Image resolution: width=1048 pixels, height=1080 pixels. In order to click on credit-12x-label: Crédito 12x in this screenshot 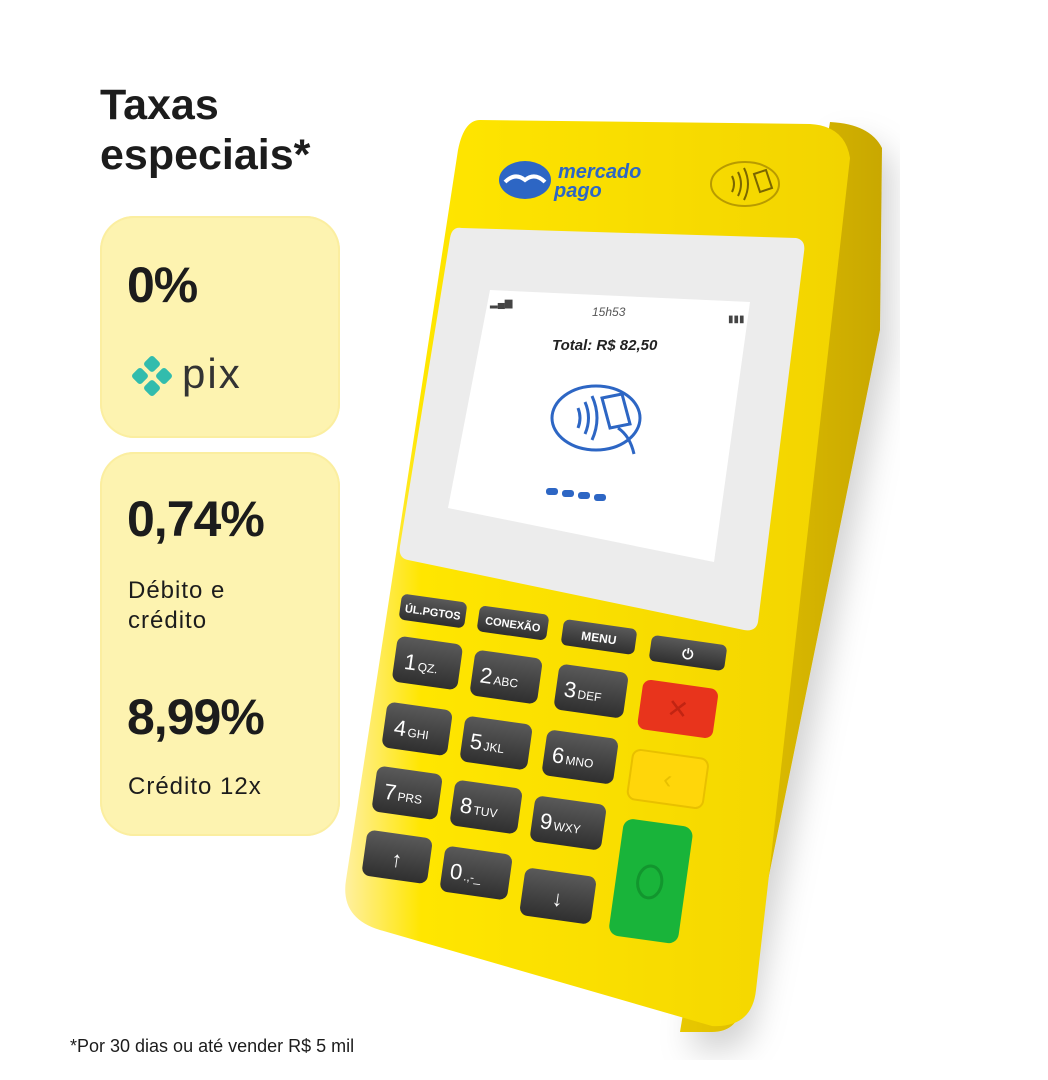, I will do `click(195, 786)`.